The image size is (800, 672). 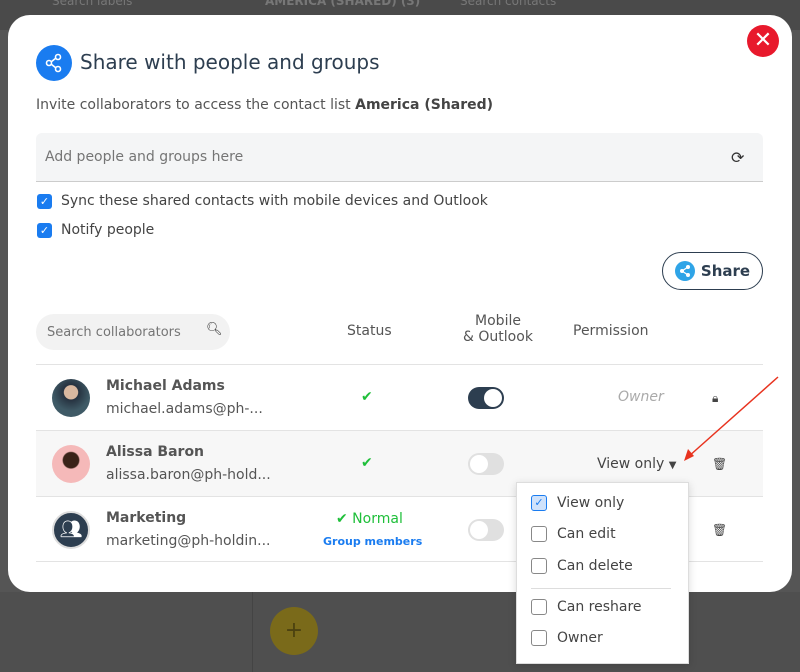 What do you see at coordinates (641, 397) in the screenshot?
I see `permission-owner: Owner` at bounding box center [641, 397].